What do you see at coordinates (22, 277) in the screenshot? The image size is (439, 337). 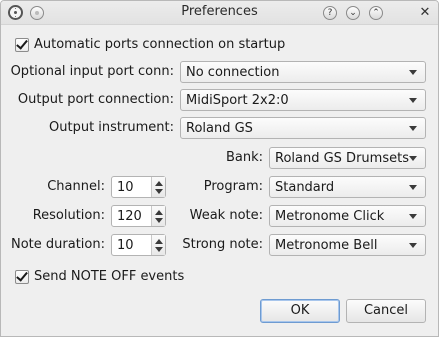 I see `note-off-checkbox` at bounding box center [22, 277].